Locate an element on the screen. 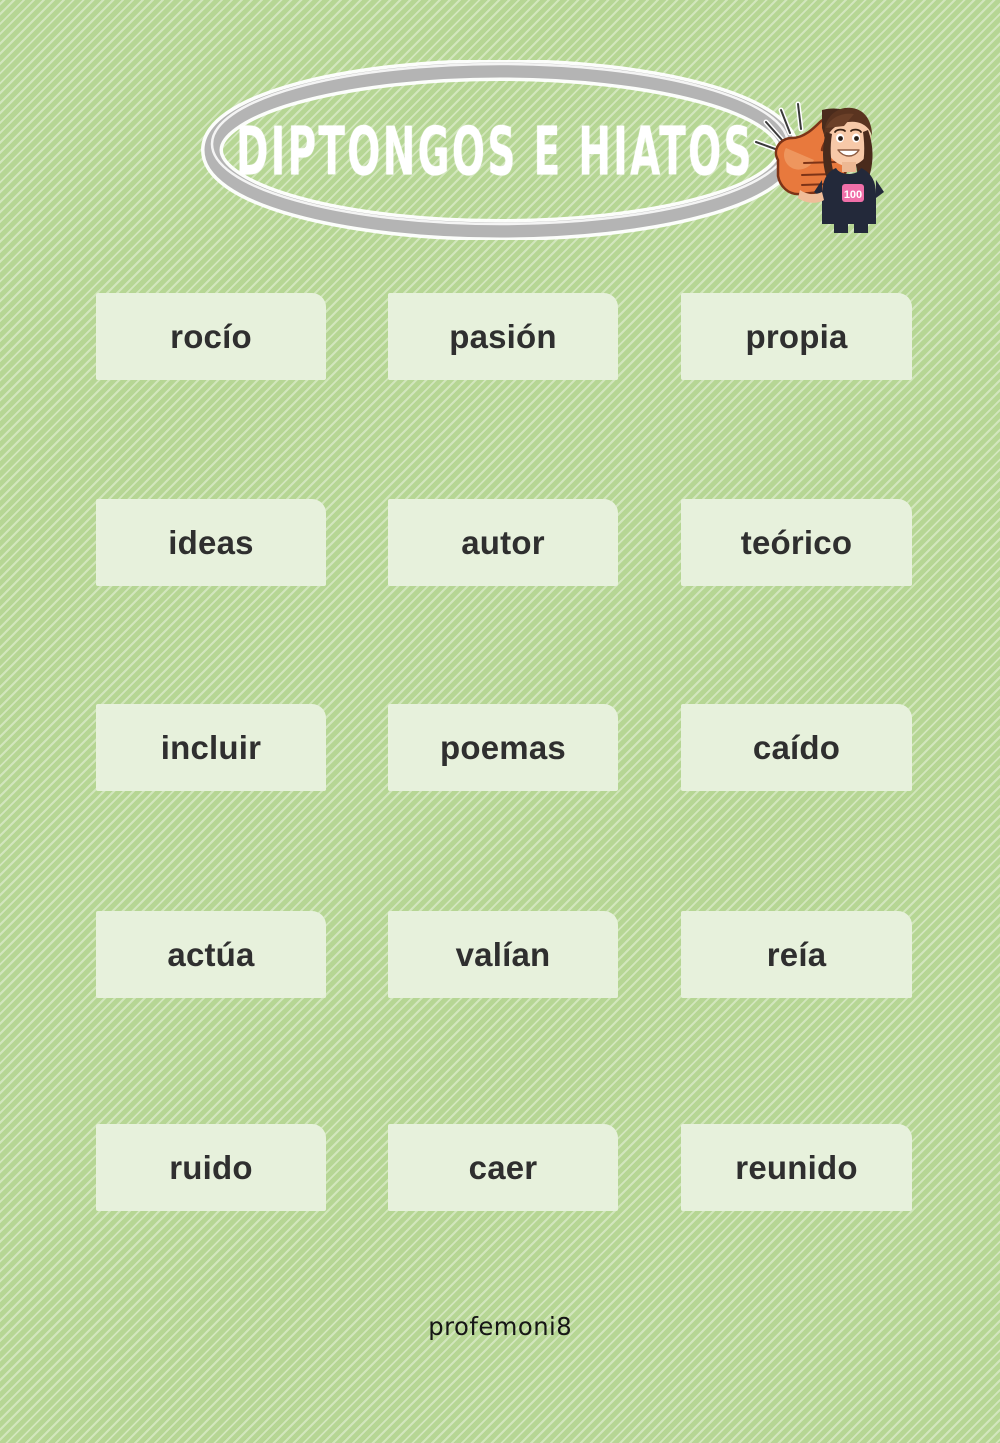 The width and height of the screenshot is (1000, 1443). word-card: reía is located at coordinates (796, 954).